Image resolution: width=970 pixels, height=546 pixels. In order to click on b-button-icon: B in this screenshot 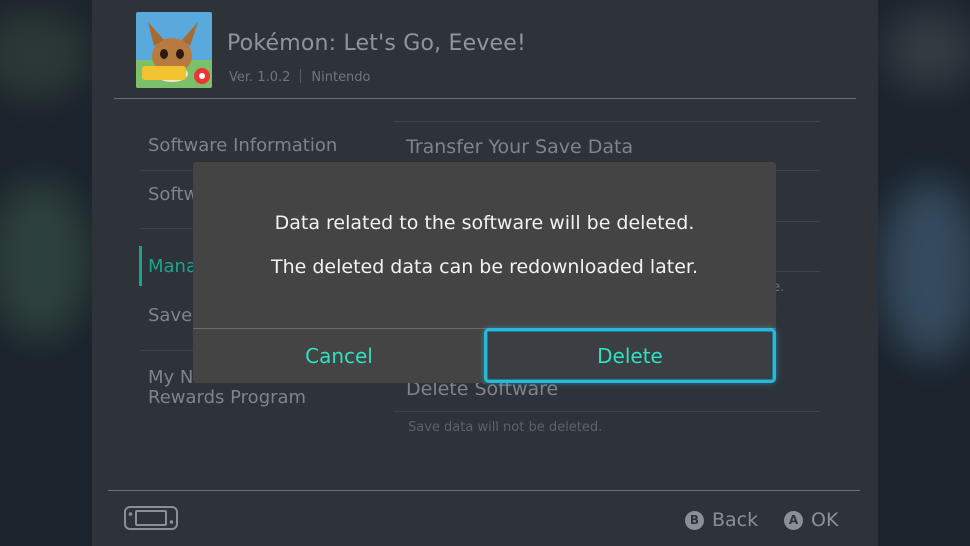, I will do `click(694, 520)`.